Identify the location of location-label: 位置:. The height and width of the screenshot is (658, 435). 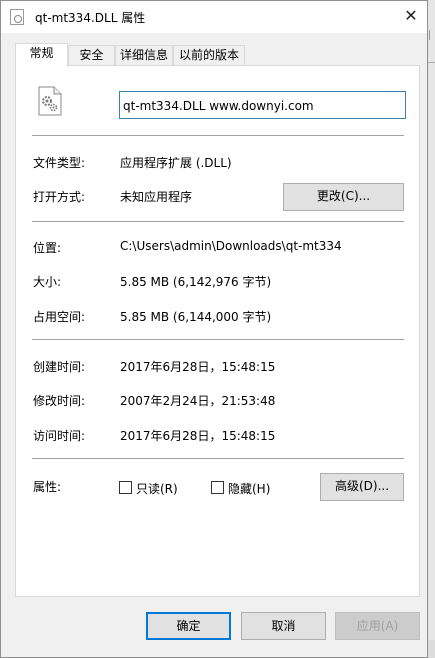
(47, 248).